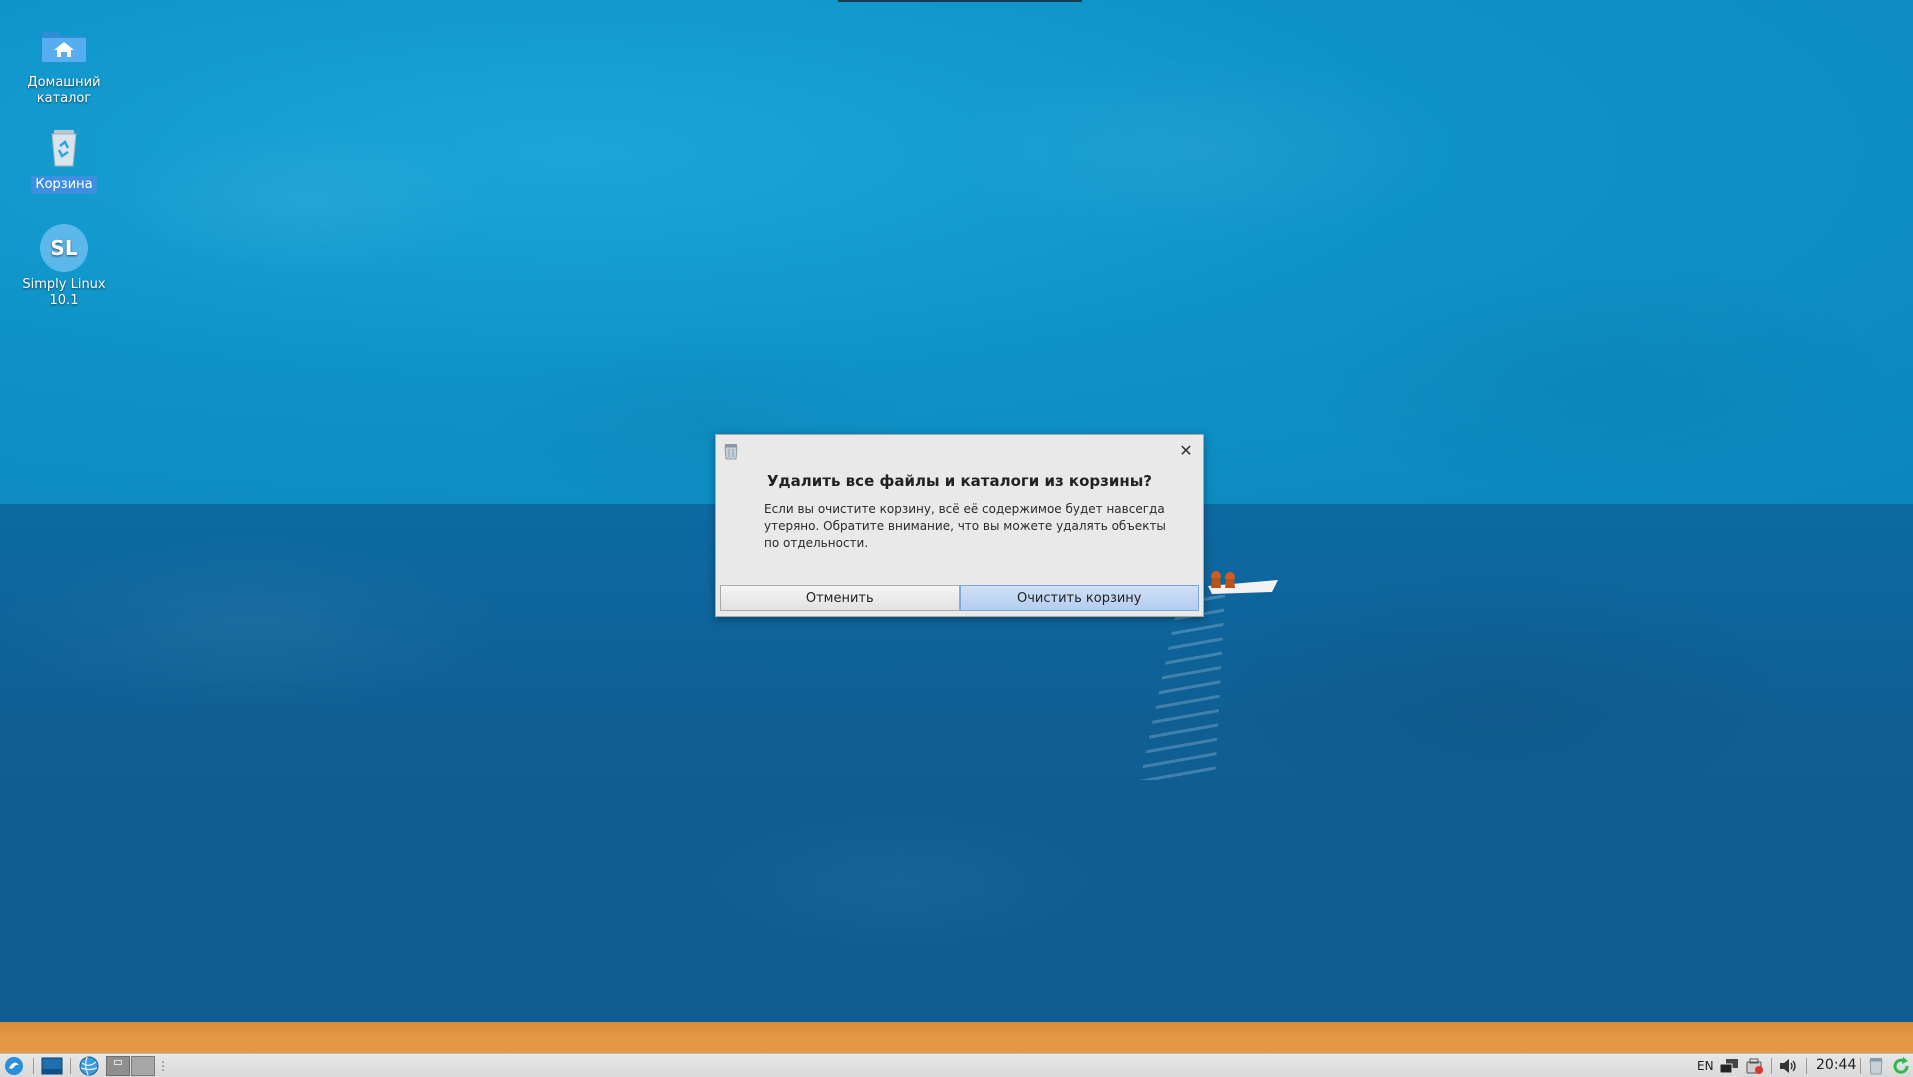 The image size is (1913, 1077). Describe the element at coordinates (956, 1065) in the screenshot. I see `taskbar: ⋮ EN 20:44` at that location.